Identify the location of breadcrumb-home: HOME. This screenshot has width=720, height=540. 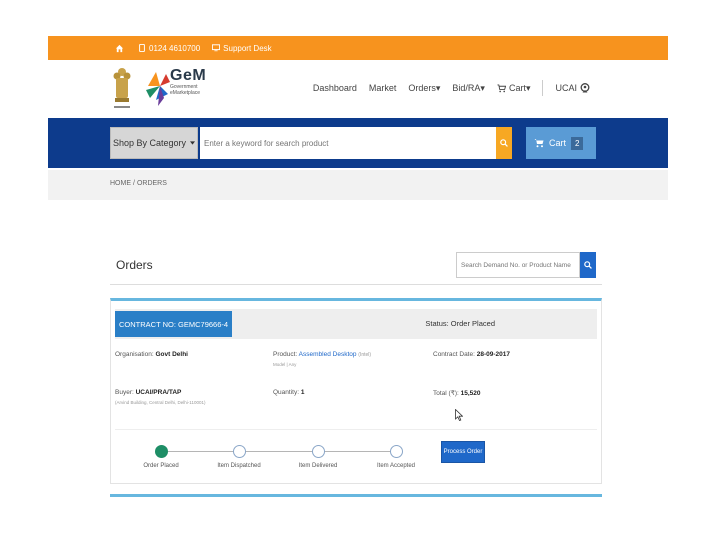
(120, 183).